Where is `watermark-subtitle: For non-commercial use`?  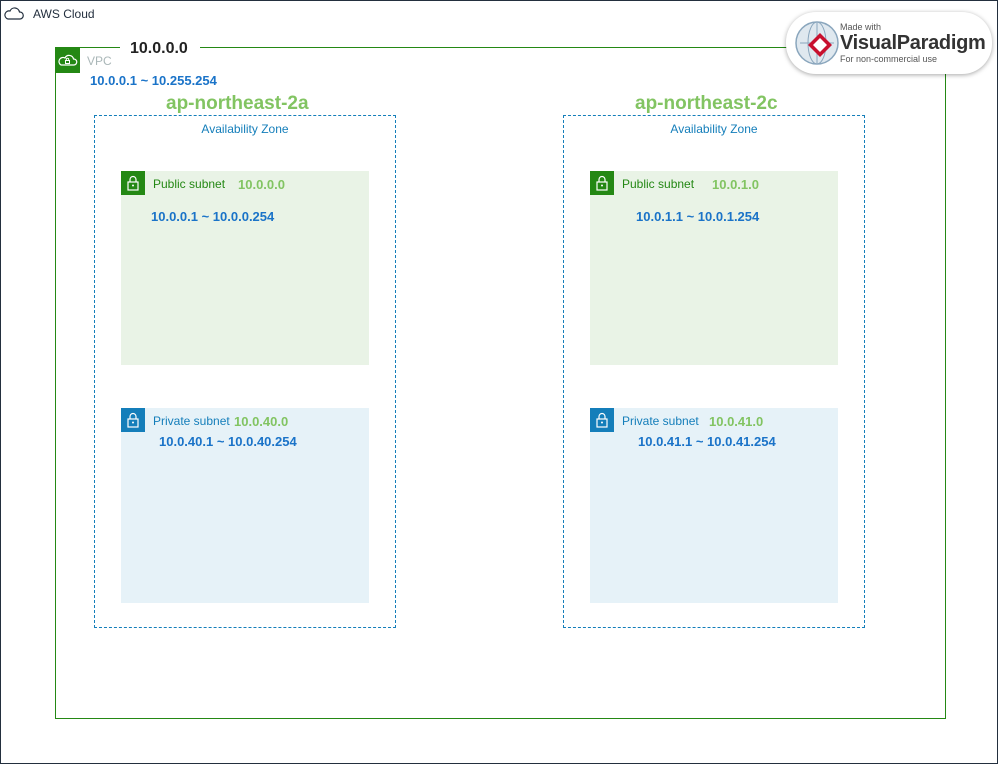
watermark-subtitle: For non-commercial use is located at coordinates (889, 59).